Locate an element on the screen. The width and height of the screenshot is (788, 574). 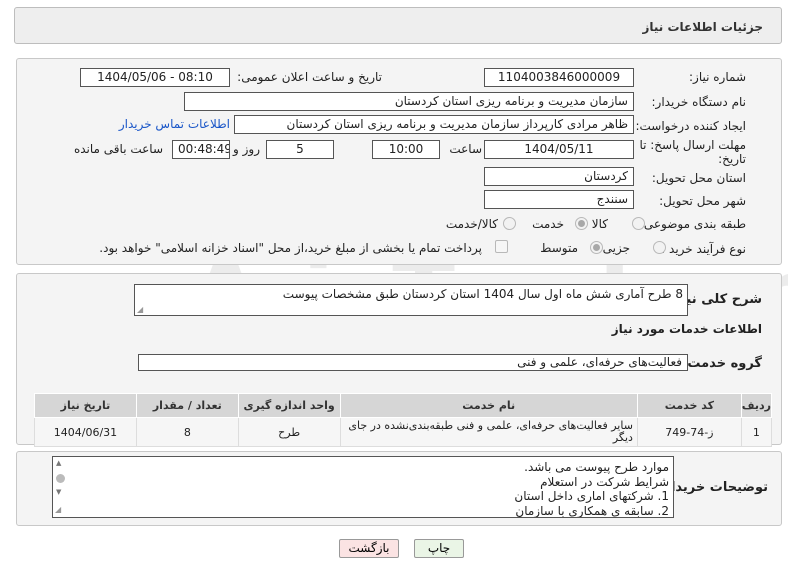
category-radio-service is located at coordinates (581, 223).